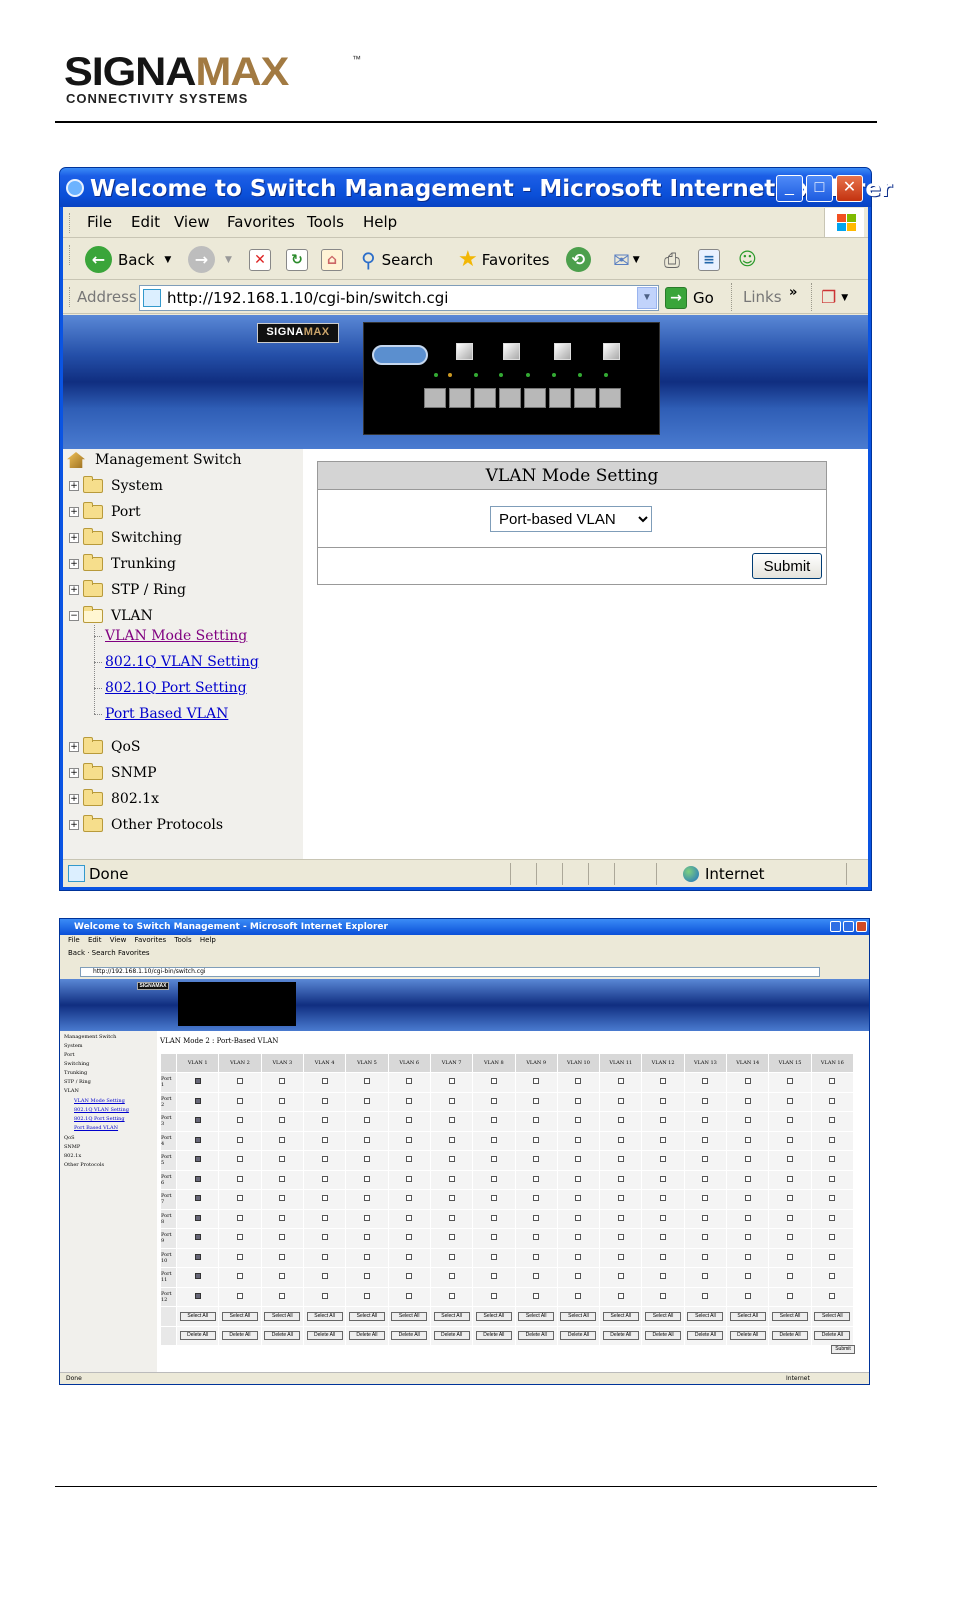 The width and height of the screenshot is (954, 1605). I want to click on tree-link: 802.1Q Port Setting, so click(99, 1119).